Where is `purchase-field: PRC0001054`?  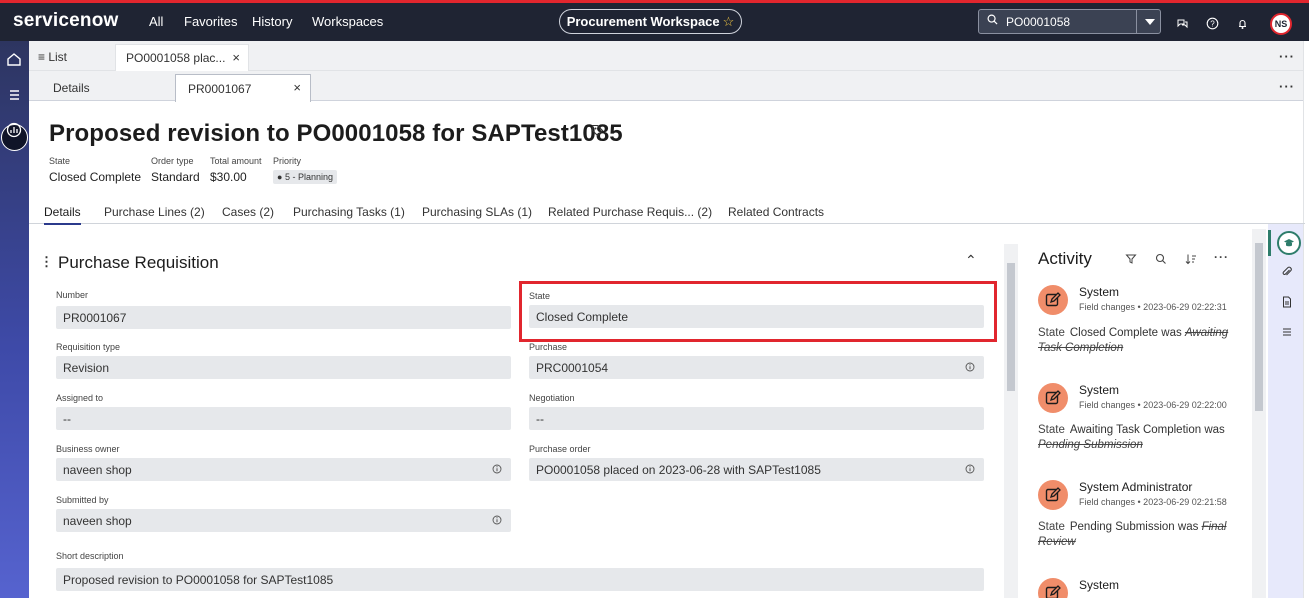 purchase-field: PRC0001054 is located at coordinates (756, 367).